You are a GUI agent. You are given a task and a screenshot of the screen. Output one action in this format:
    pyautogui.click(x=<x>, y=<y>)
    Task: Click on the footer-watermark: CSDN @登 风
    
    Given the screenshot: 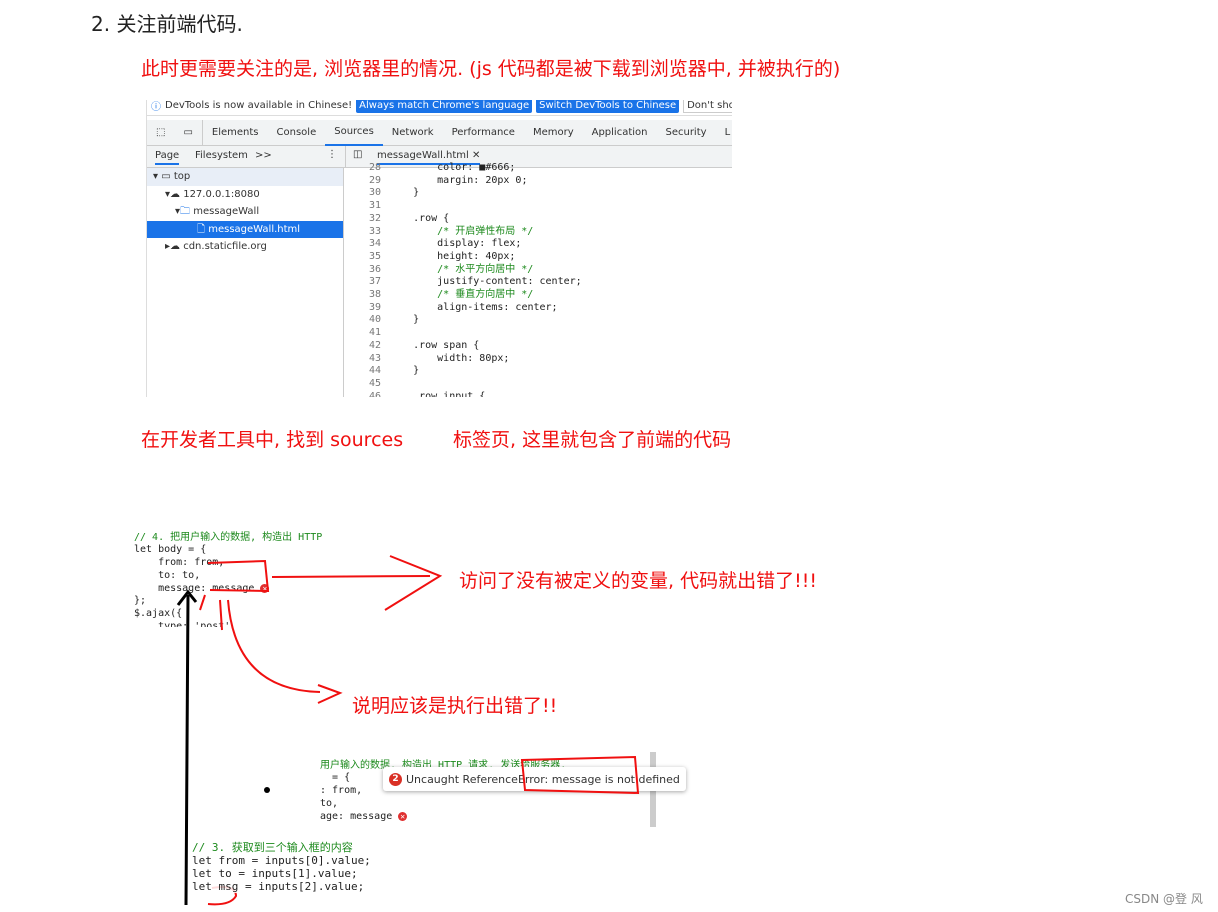 What is the action you would take?
    pyautogui.click(x=1164, y=899)
    